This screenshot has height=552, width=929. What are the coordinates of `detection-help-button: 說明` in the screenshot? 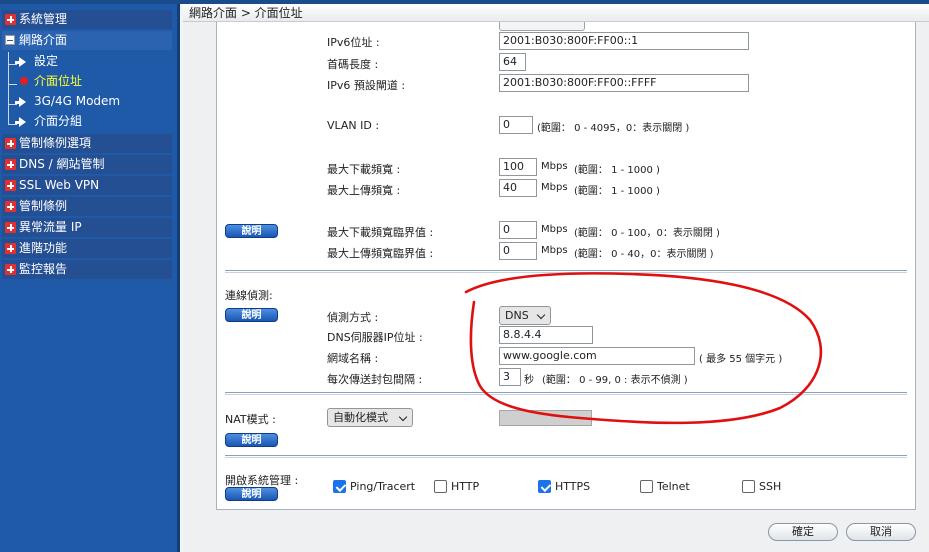 It's located at (251, 315).